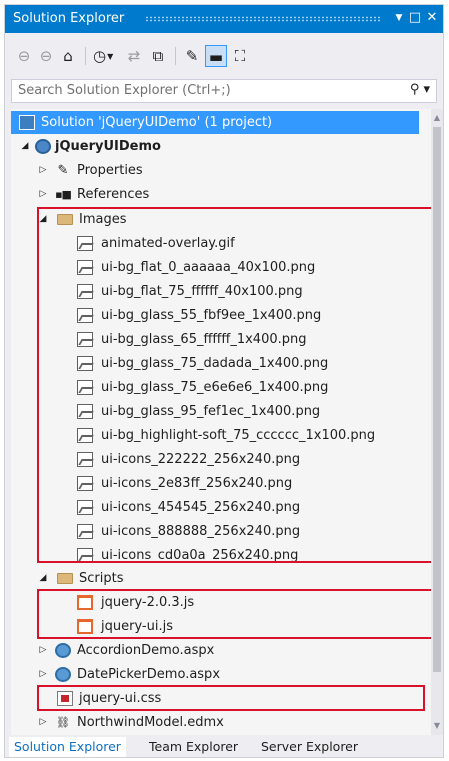 This screenshot has width=449, height=761. What do you see at coordinates (46, 56) in the screenshot?
I see `forward-icon: ⊖` at bounding box center [46, 56].